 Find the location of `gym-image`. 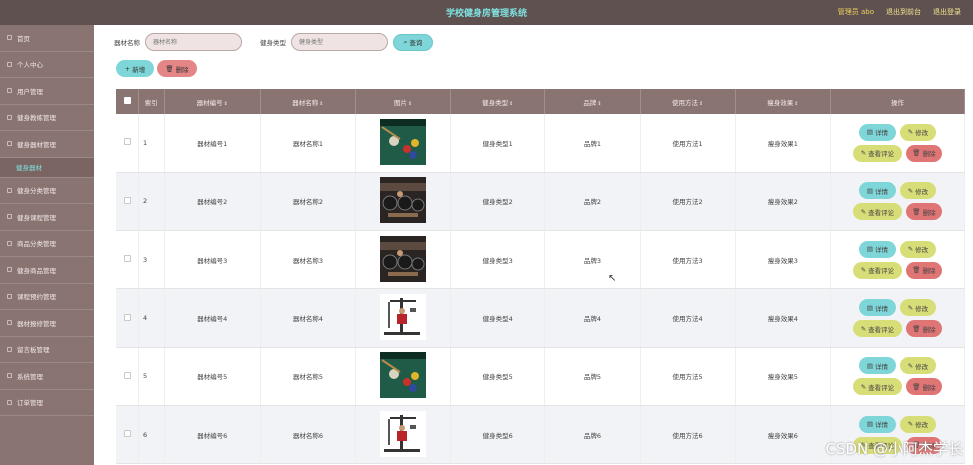

gym-image is located at coordinates (403, 258).